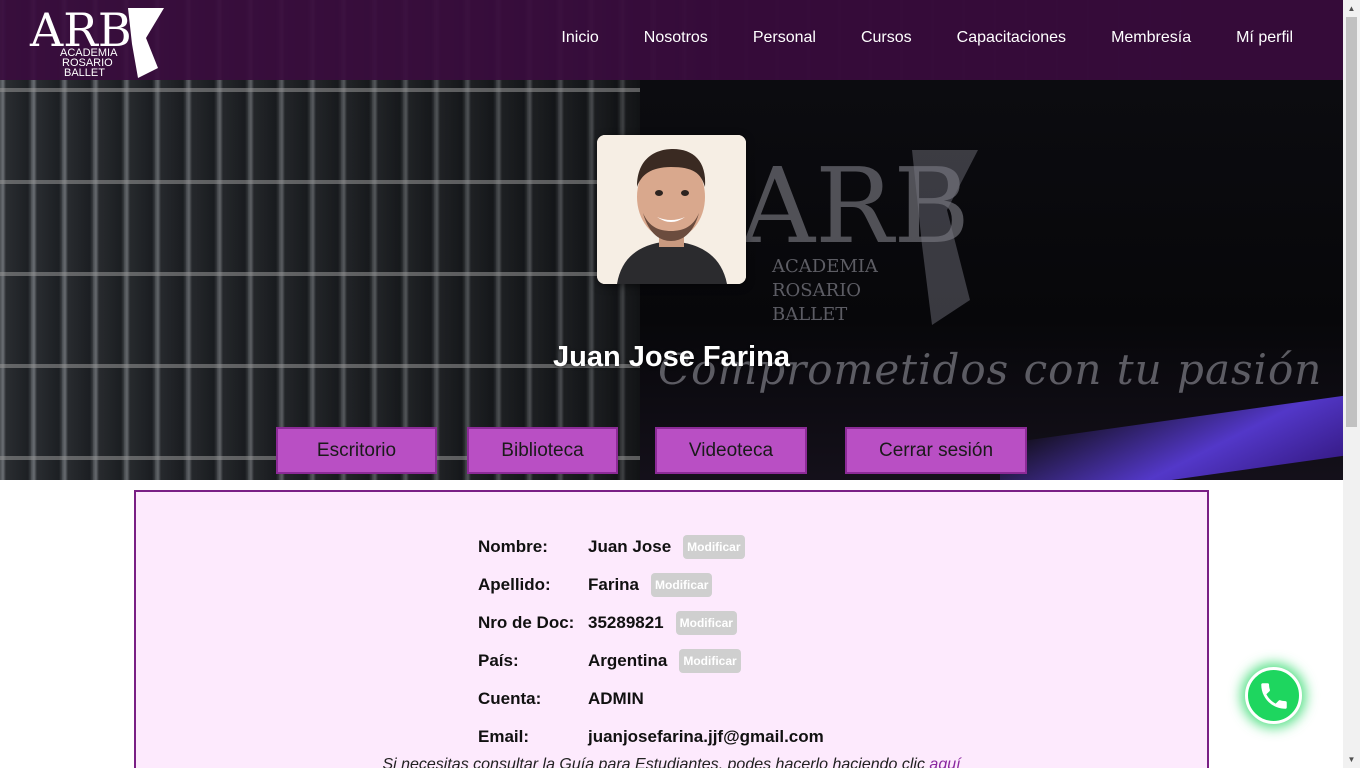 This screenshot has width=1360, height=768. What do you see at coordinates (710, 661) in the screenshot?
I see `modificar-pais-button: Modificar` at bounding box center [710, 661].